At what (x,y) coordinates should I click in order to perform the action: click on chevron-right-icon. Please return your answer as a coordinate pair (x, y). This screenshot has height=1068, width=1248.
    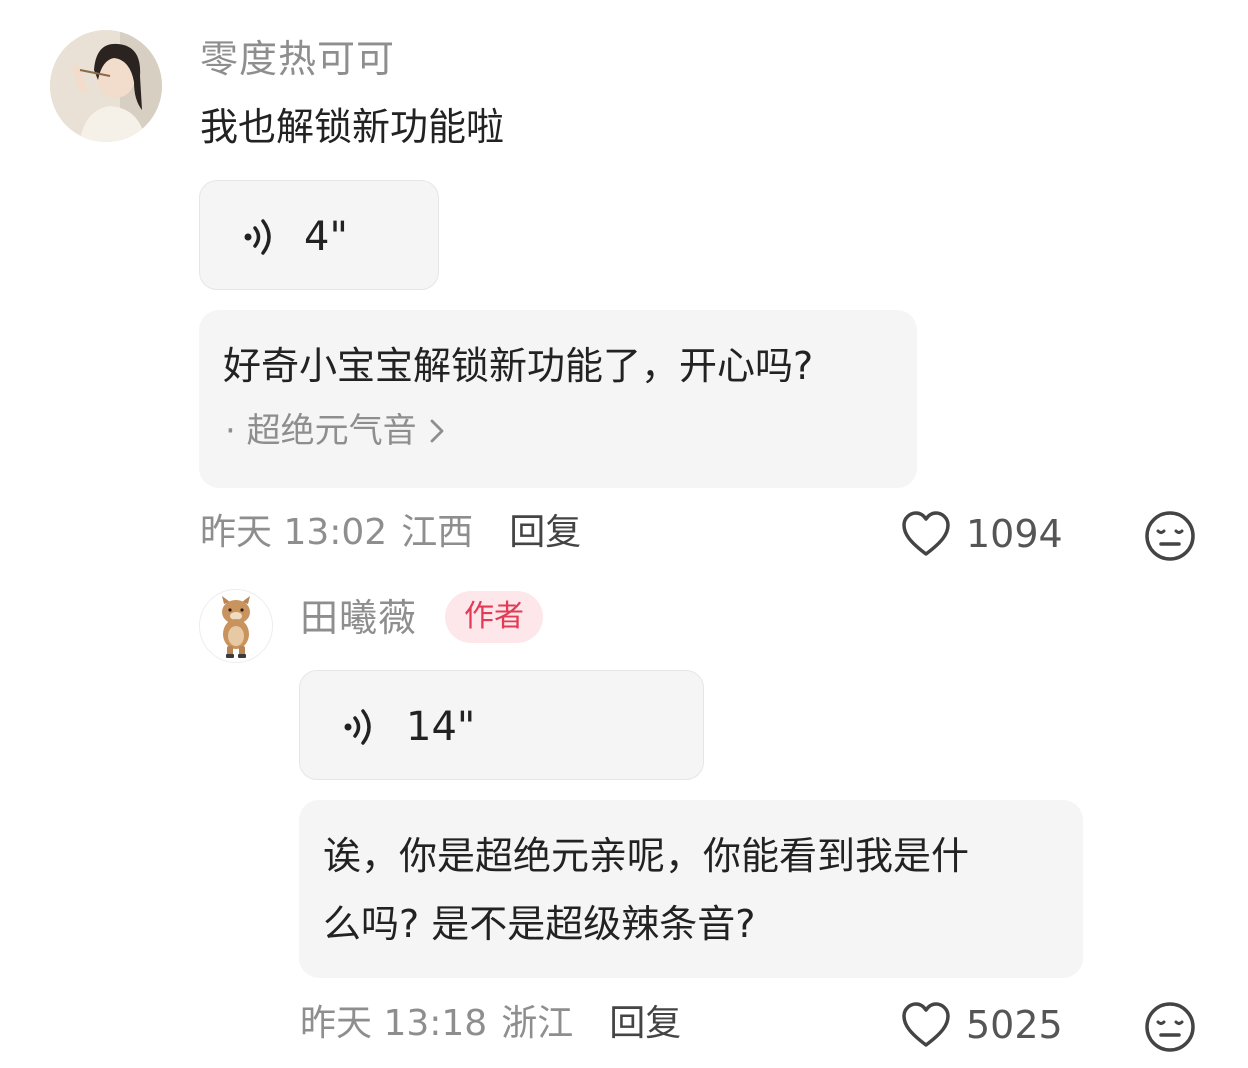
    Looking at the image, I should click on (437, 431).